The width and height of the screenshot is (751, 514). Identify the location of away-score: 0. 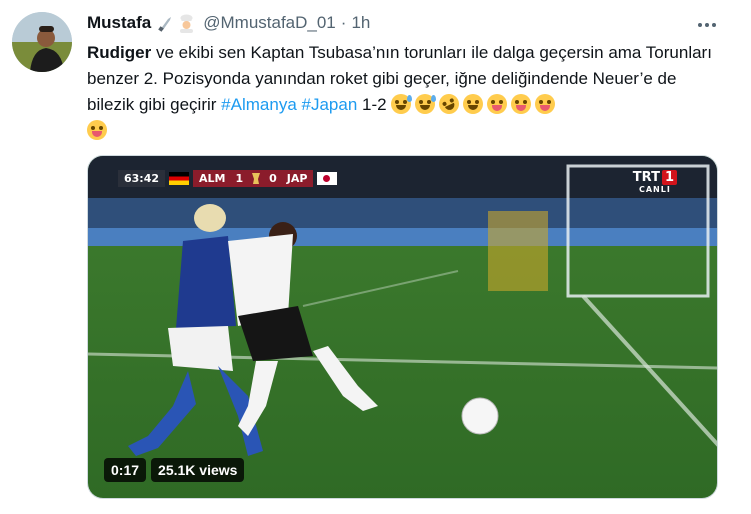
(273, 178).